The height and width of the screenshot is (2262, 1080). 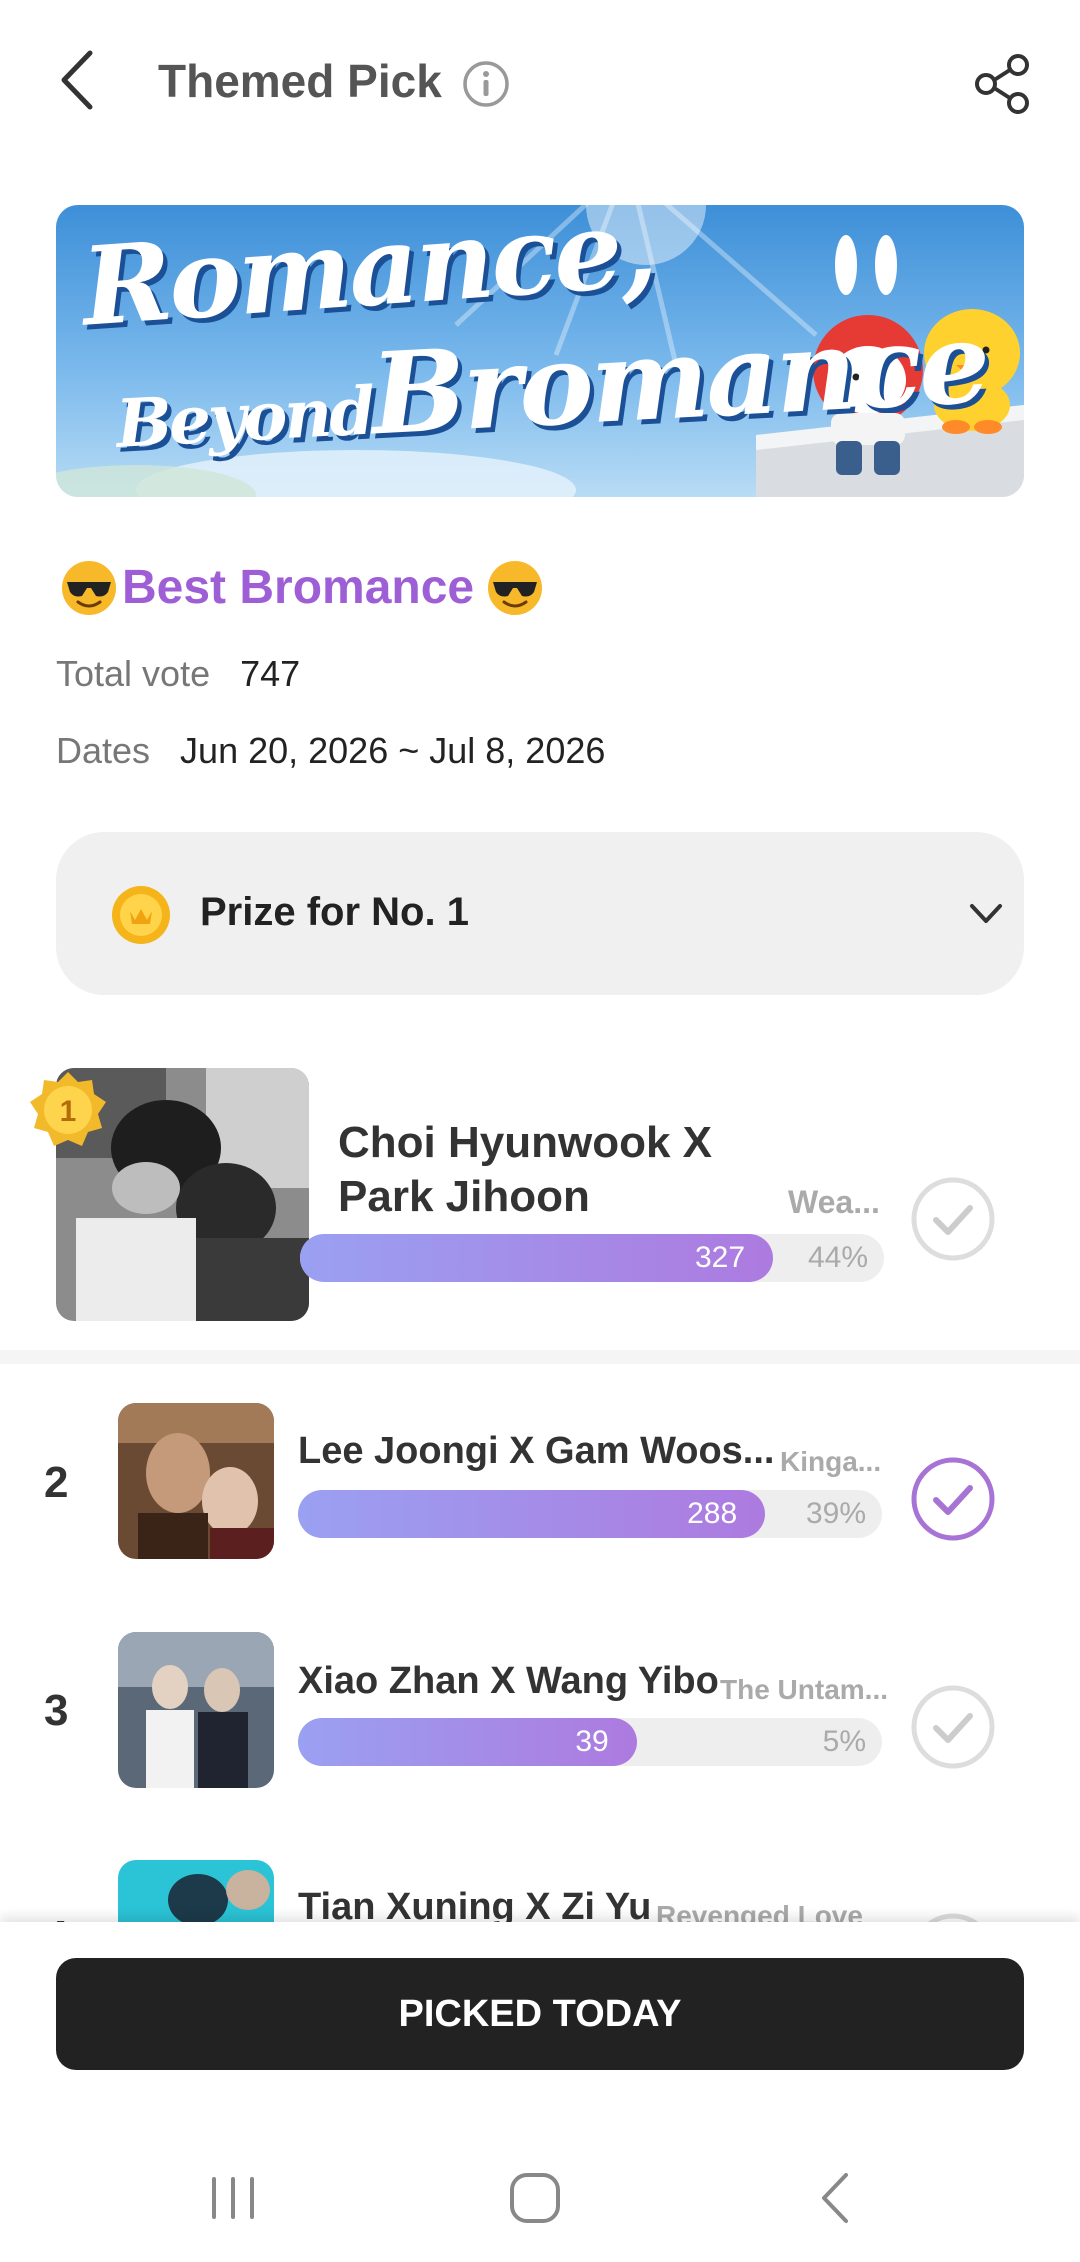 What do you see at coordinates (837, 2198) in the screenshot?
I see `nav-back-icon` at bounding box center [837, 2198].